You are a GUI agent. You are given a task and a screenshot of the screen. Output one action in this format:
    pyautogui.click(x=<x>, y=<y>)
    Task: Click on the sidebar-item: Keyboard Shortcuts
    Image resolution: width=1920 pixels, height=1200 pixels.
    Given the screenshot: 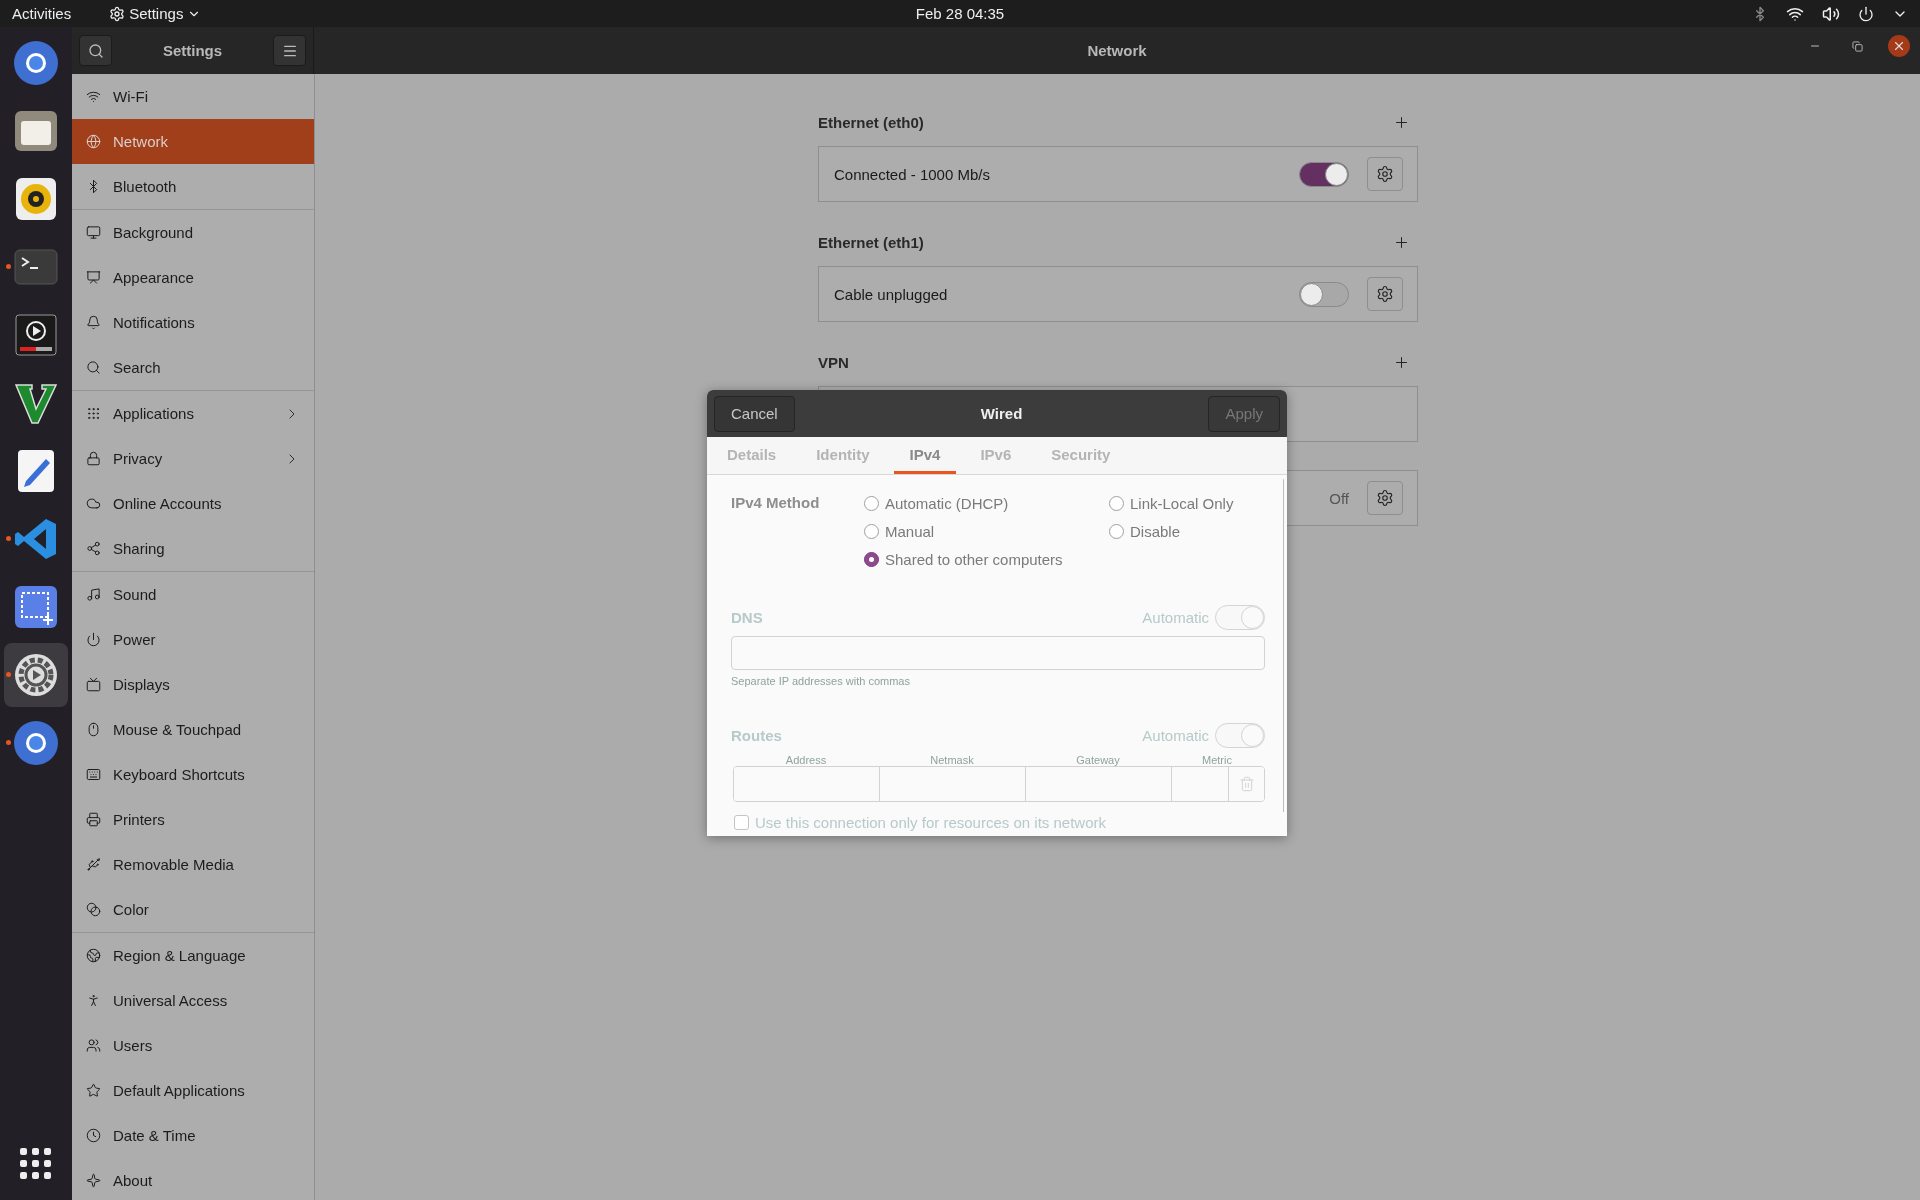 What is the action you would take?
    pyautogui.click(x=193, y=774)
    